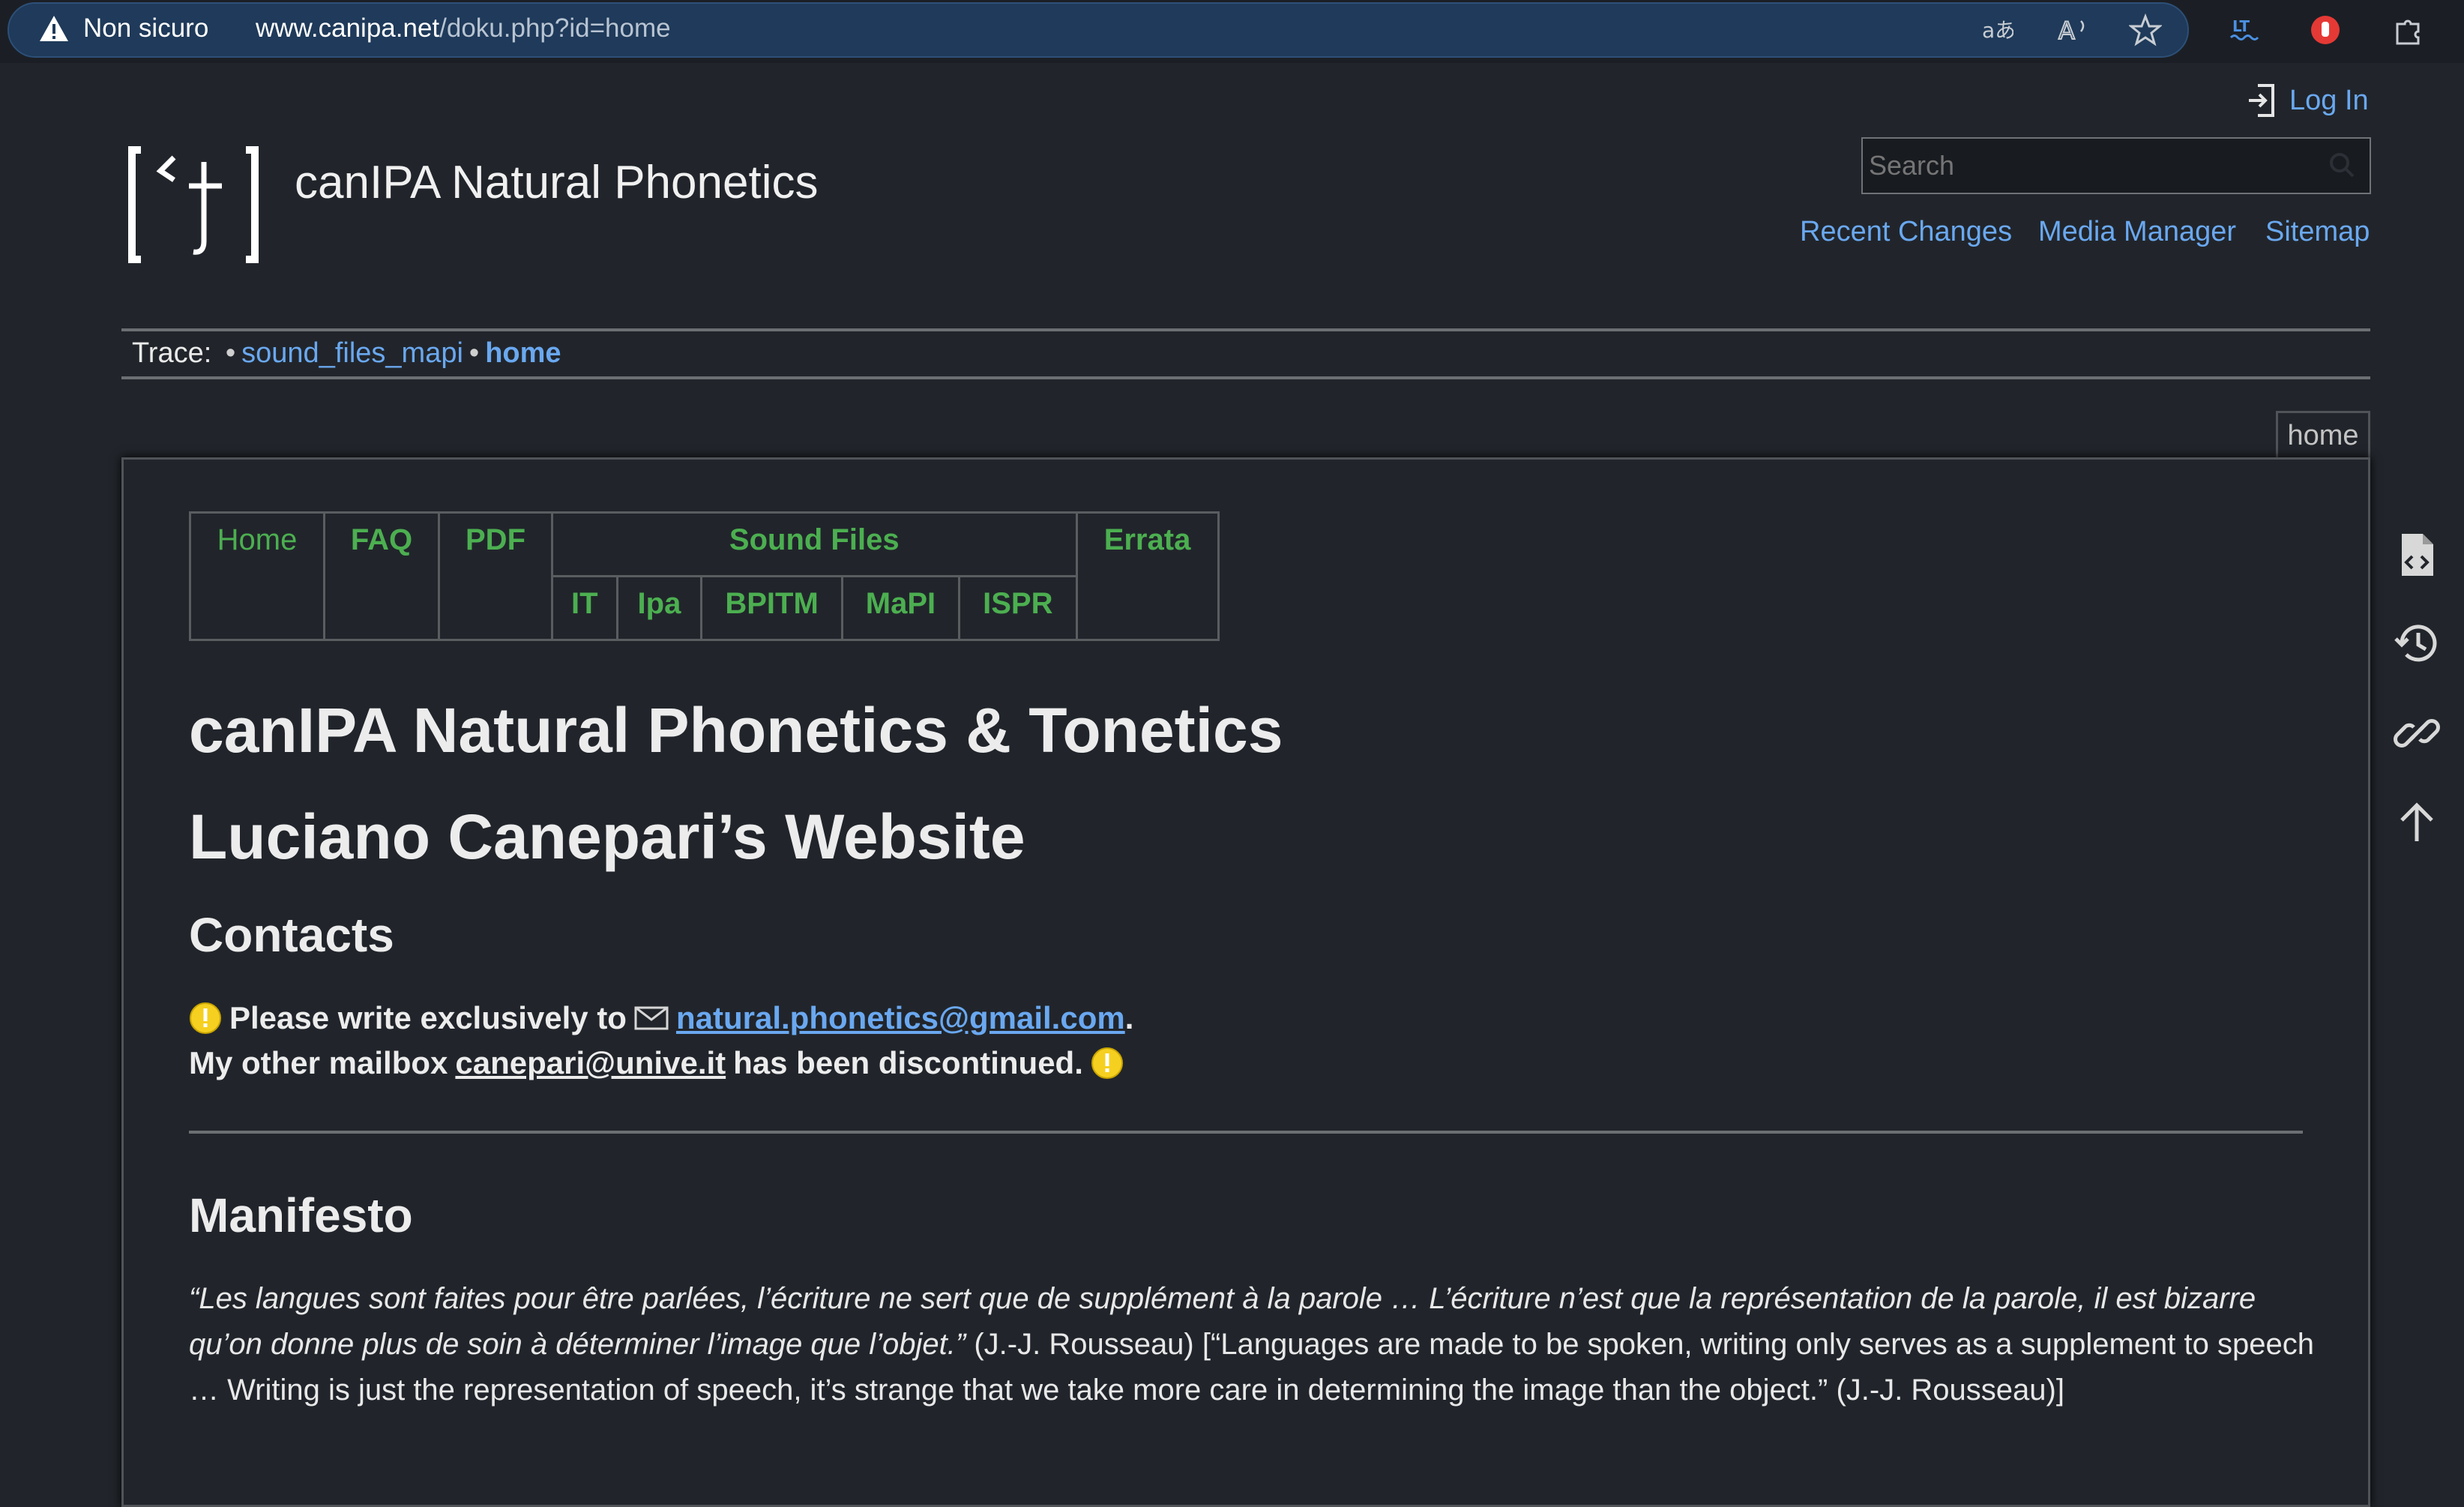 The width and height of the screenshot is (2464, 1507). Describe the element at coordinates (2116, 165) in the screenshot. I see `search-input` at that location.